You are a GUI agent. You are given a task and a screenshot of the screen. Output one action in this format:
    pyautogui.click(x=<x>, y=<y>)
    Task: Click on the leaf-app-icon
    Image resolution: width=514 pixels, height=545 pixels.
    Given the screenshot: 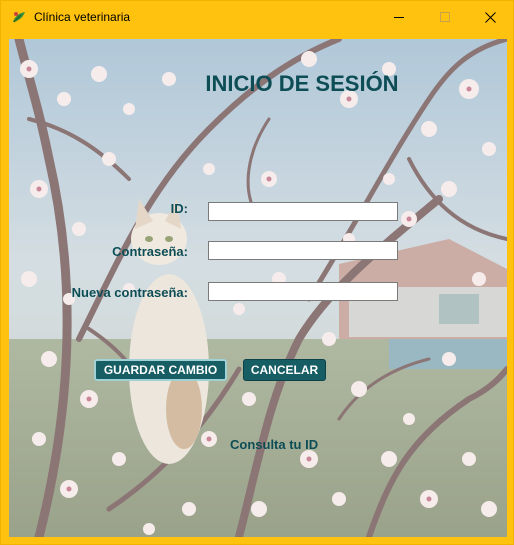 What is the action you would take?
    pyautogui.click(x=19, y=17)
    